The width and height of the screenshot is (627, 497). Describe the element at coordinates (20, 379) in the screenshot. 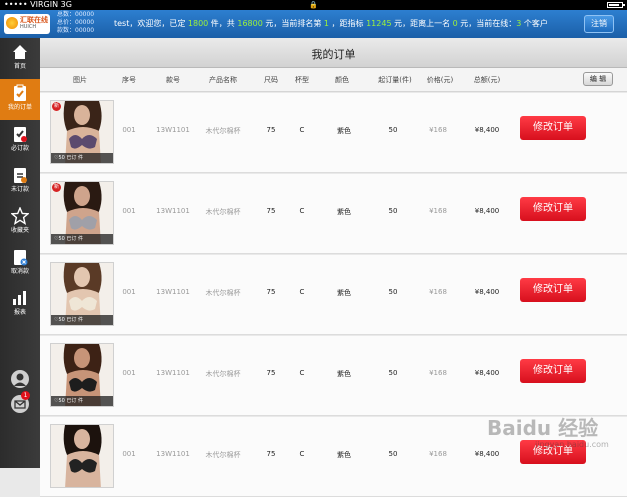

I see `user-icon` at that location.